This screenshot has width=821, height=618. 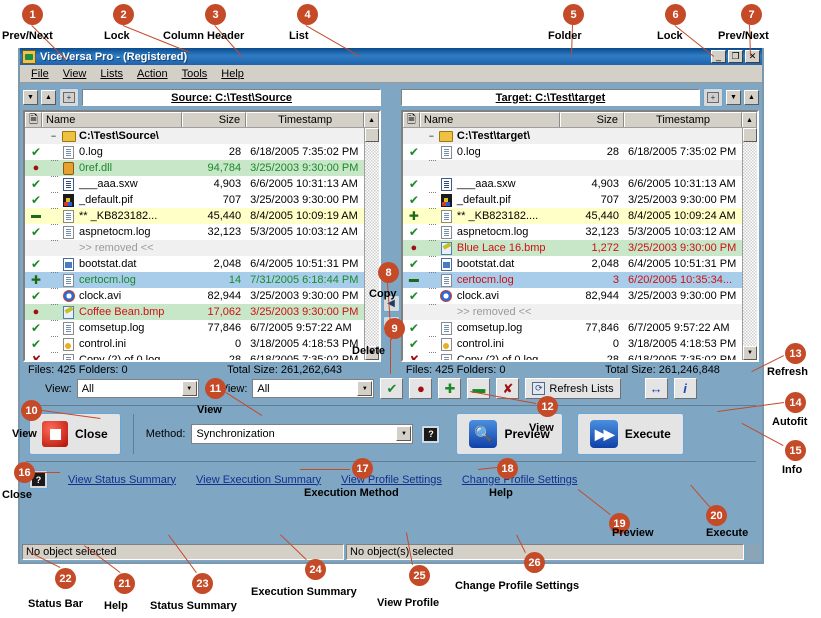 I want to click on target-prev-button: ▼, so click(x=734, y=97).